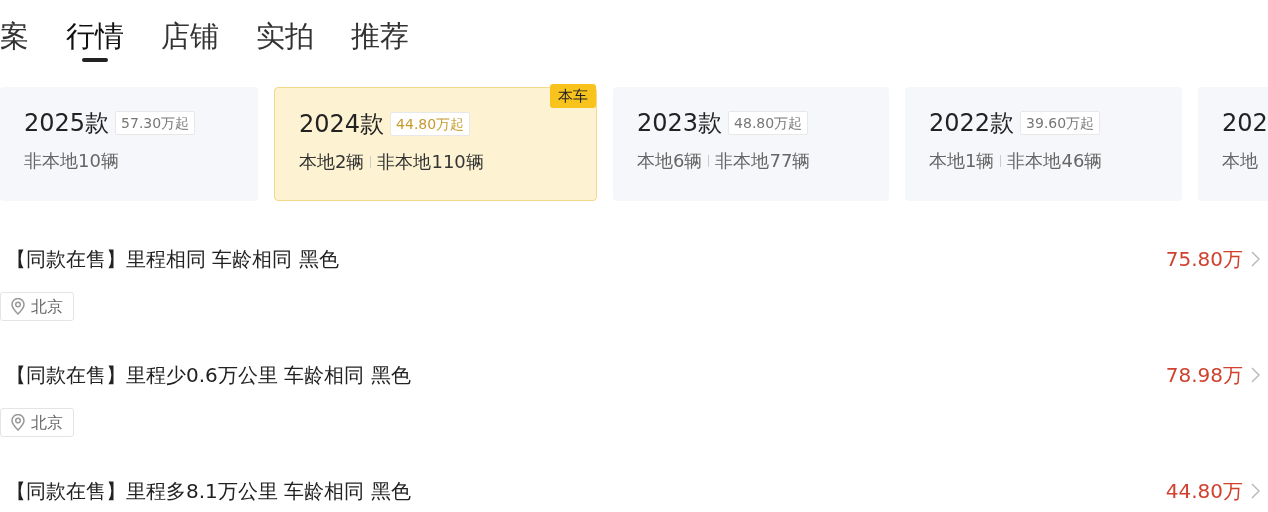  I want to click on local-count: 本地, so click(1240, 161).